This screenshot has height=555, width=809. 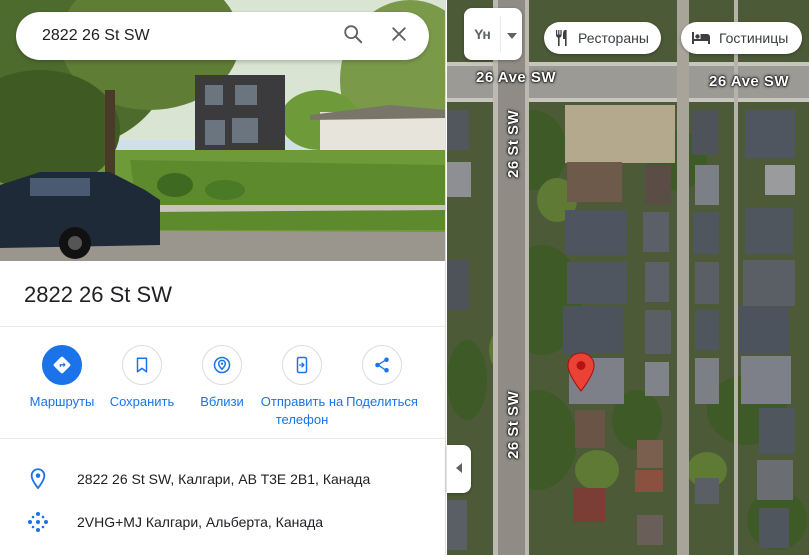 What do you see at coordinates (302, 387) in the screenshot?
I see `send-to-phone-button: Отправить на телефон` at bounding box center [302, 387].